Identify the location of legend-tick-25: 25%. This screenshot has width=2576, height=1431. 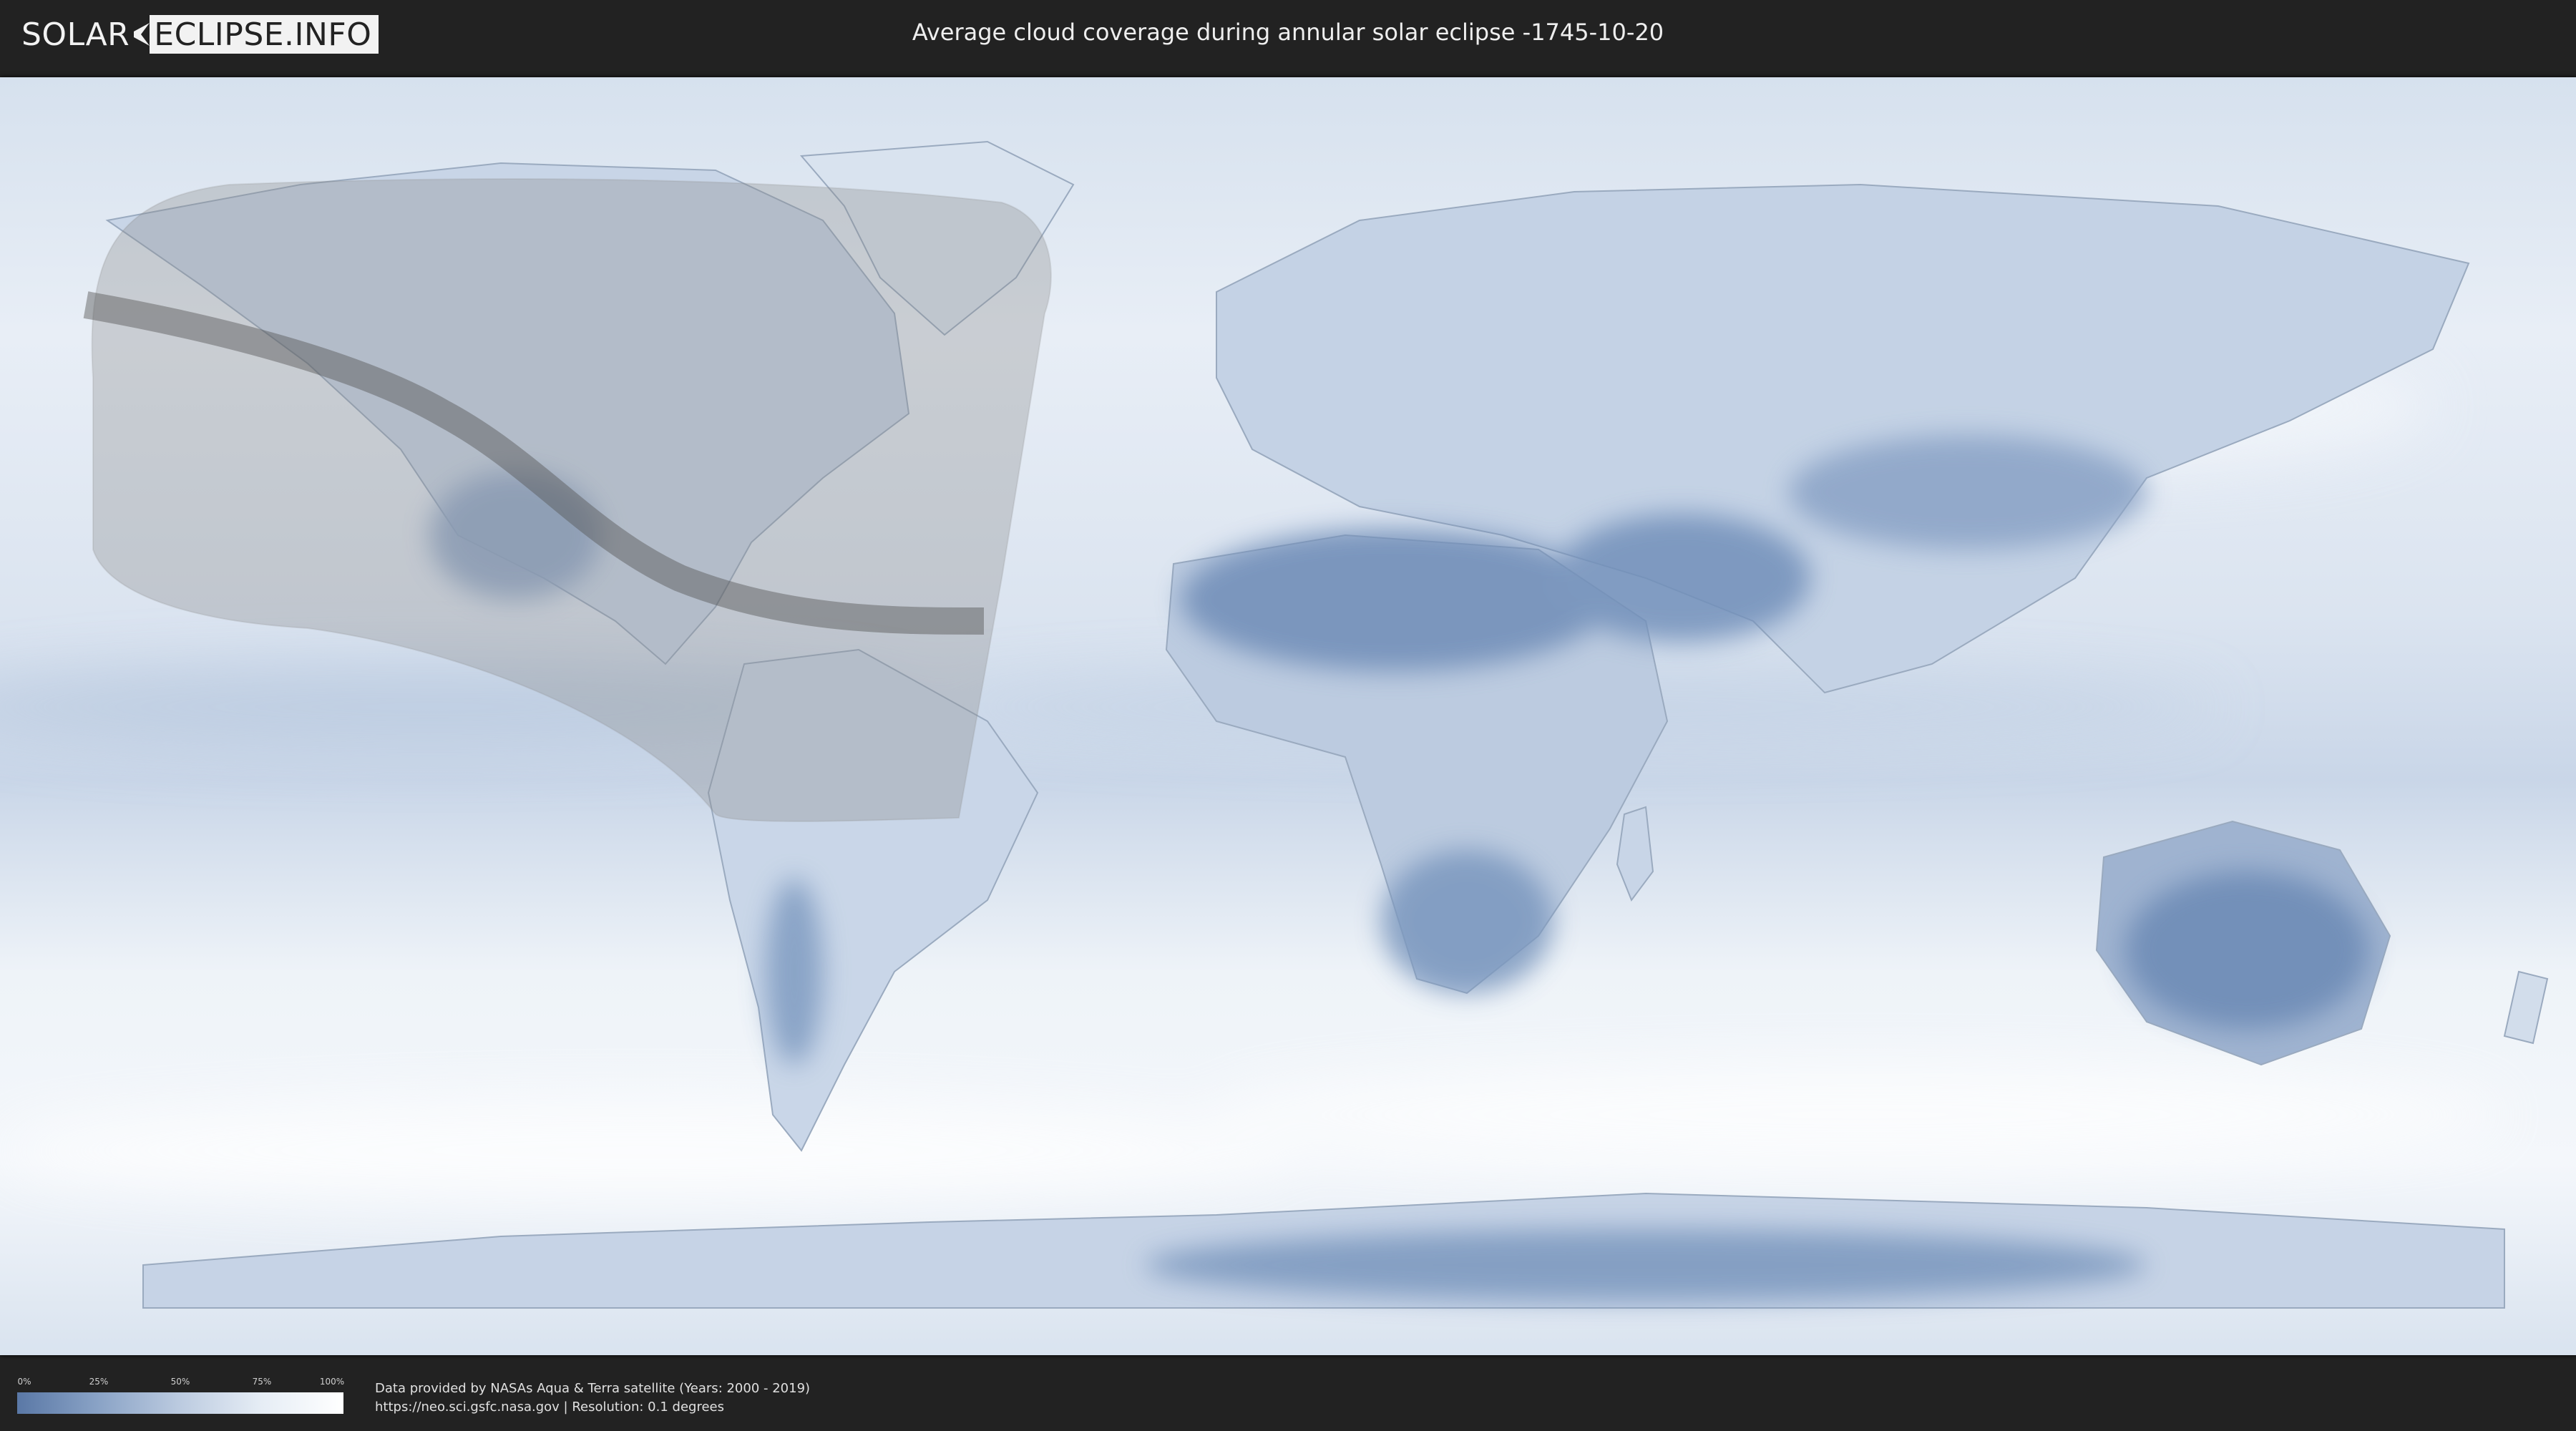
(99, 1382).